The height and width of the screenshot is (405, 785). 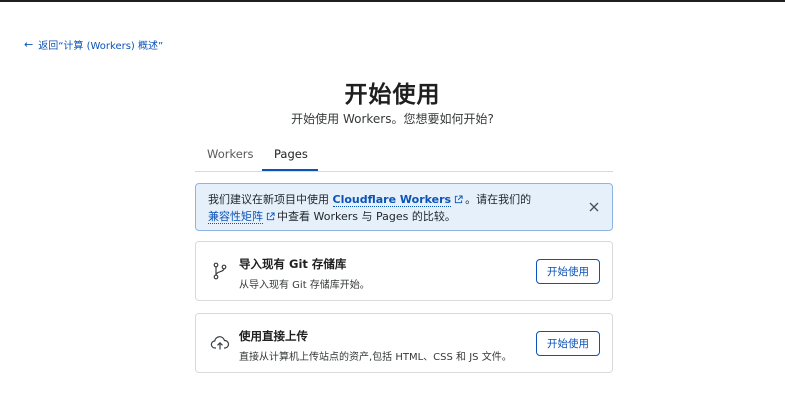 What do you see at coordinates (304, 285) in the screenshot?
I see `card-description: 从导入现有 Git 存储库开始。` at bounding box center [304, 285].